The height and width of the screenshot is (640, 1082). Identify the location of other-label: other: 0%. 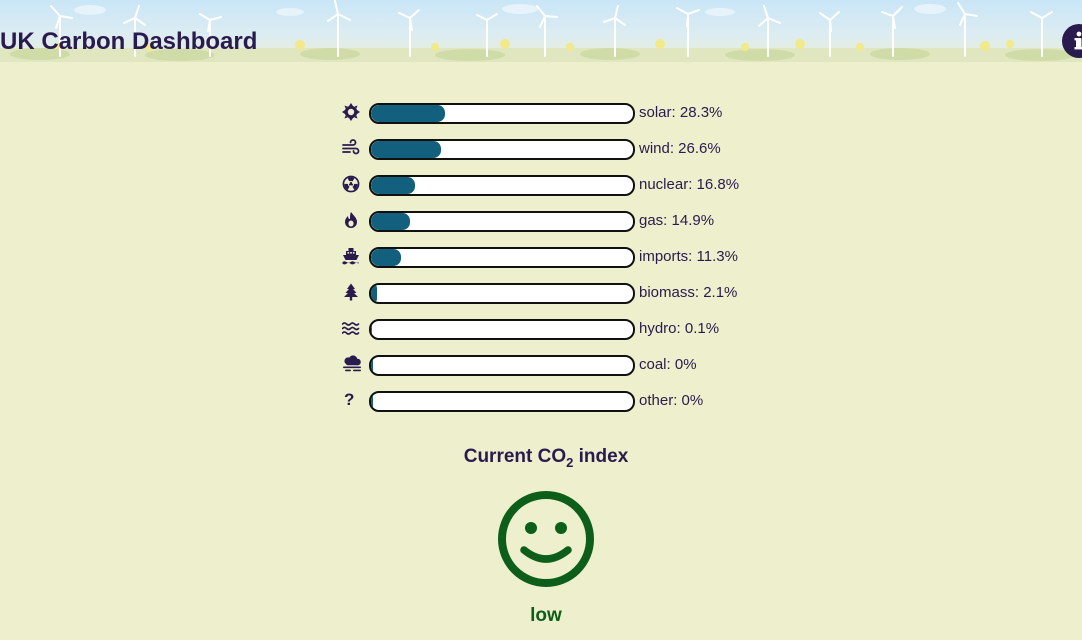
(671, 400).